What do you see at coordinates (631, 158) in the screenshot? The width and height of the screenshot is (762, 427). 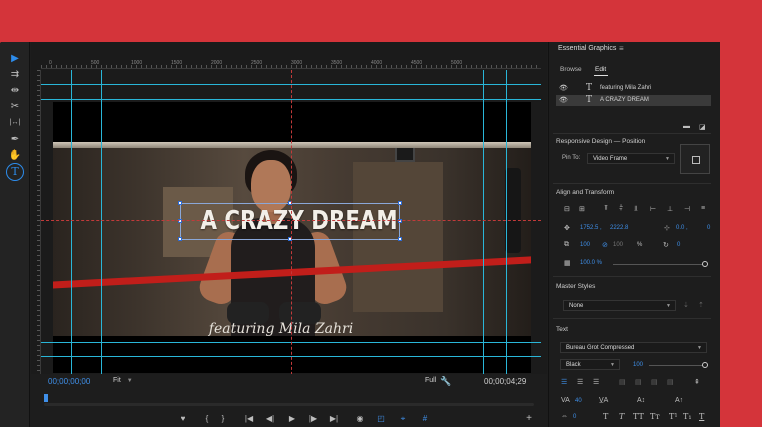 I see `pin-to-dropdown: Video Frame ▼` at bounding box center [631, 158].